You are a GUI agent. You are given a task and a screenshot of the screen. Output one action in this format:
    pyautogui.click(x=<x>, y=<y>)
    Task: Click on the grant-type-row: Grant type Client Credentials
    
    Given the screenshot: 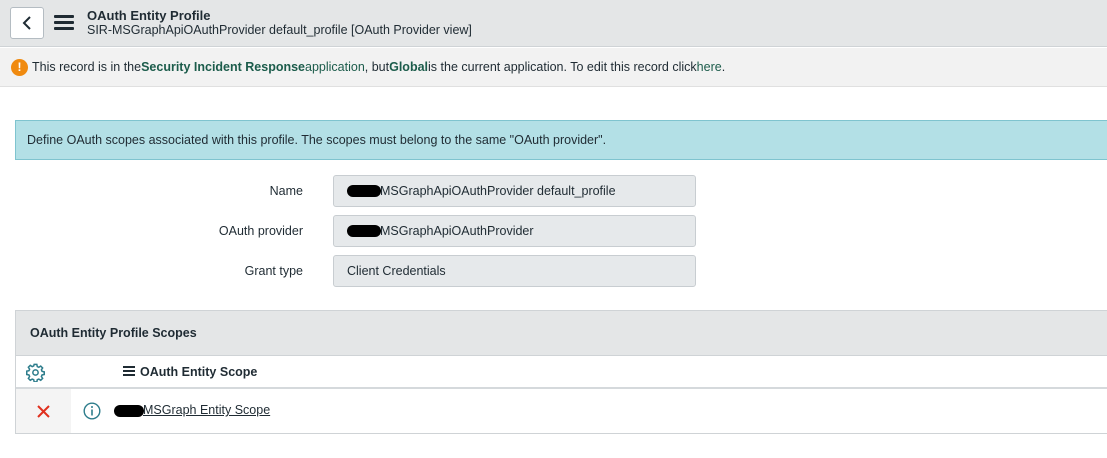 What is the action you would take?
    pyautogui.click(x=350, y=271)
    